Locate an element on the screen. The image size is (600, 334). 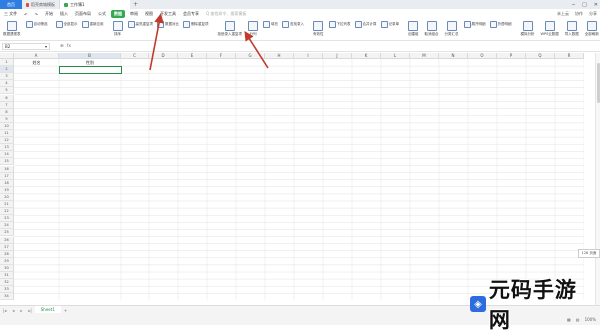
arrow-to-data-menu is located at coordinates (156, 42).